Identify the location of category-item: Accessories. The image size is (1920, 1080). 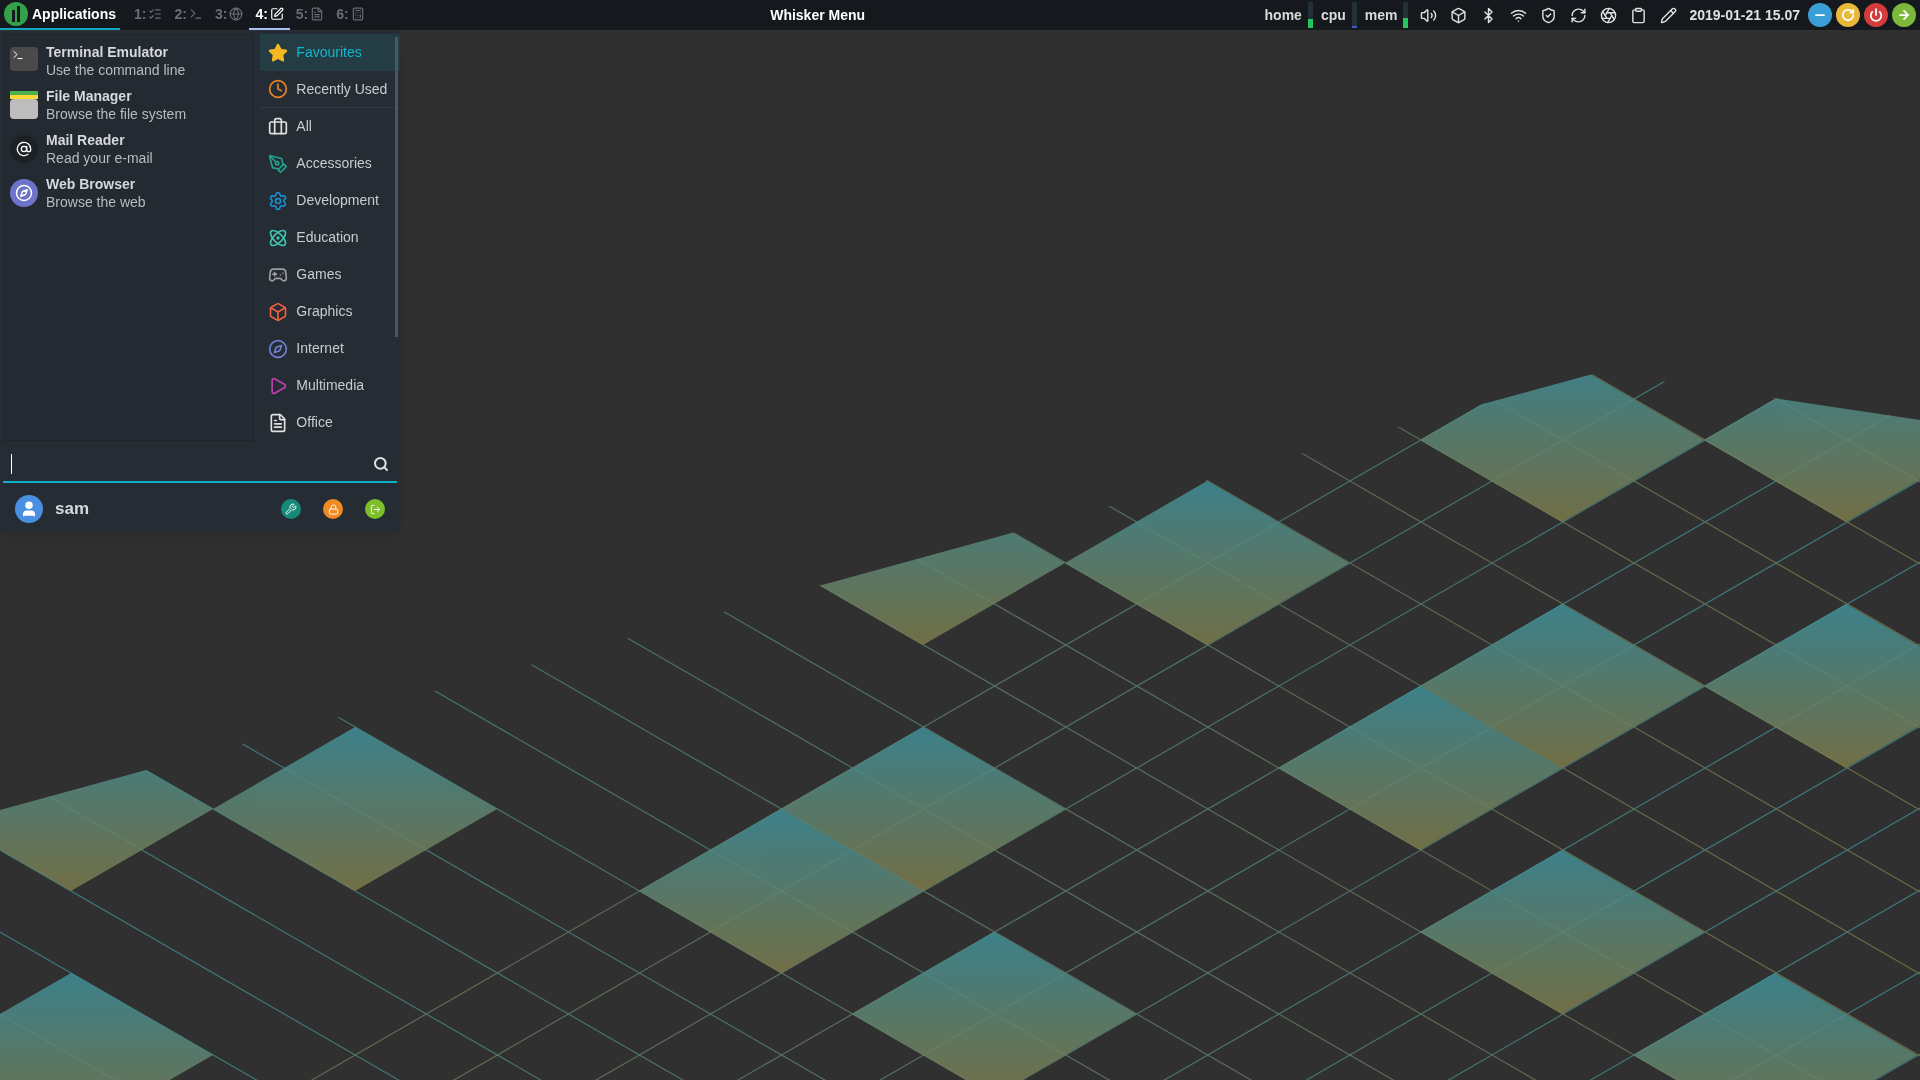
(330, 163).